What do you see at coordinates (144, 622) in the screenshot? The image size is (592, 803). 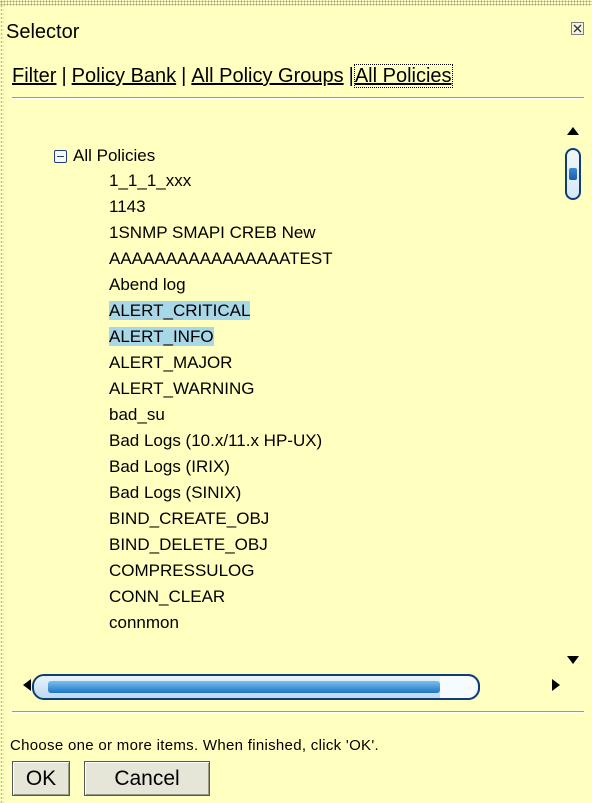 I see `list-item-label: connmon` at bounding box center [144, 622].